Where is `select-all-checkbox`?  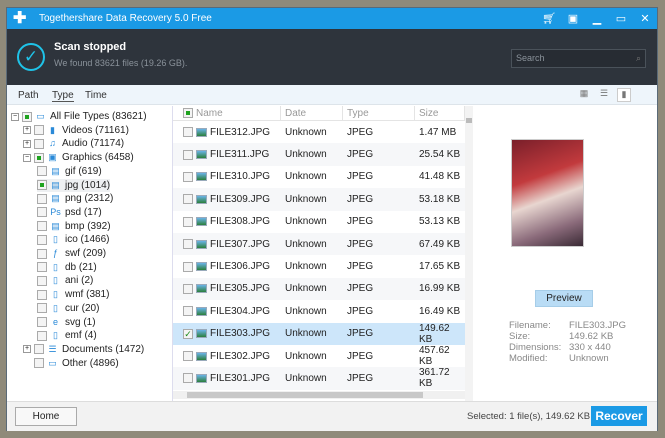 select-all-checkbox is located at coordinates (188, 113).